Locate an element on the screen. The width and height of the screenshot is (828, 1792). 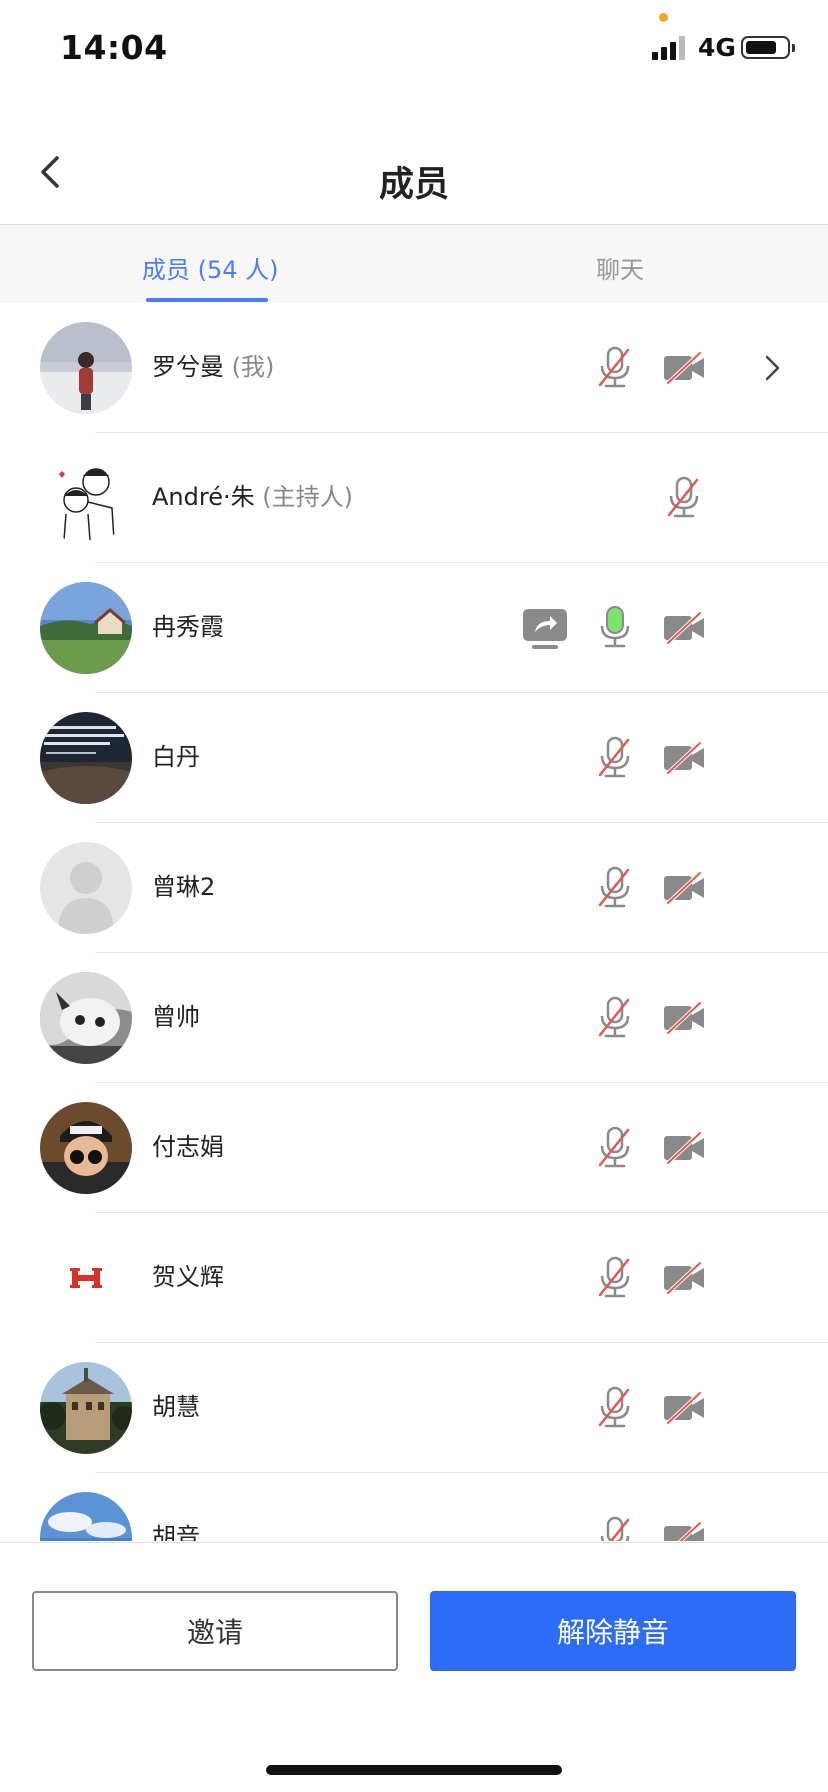
invite-button: 邀请 is located at coordinates (215, 1631).